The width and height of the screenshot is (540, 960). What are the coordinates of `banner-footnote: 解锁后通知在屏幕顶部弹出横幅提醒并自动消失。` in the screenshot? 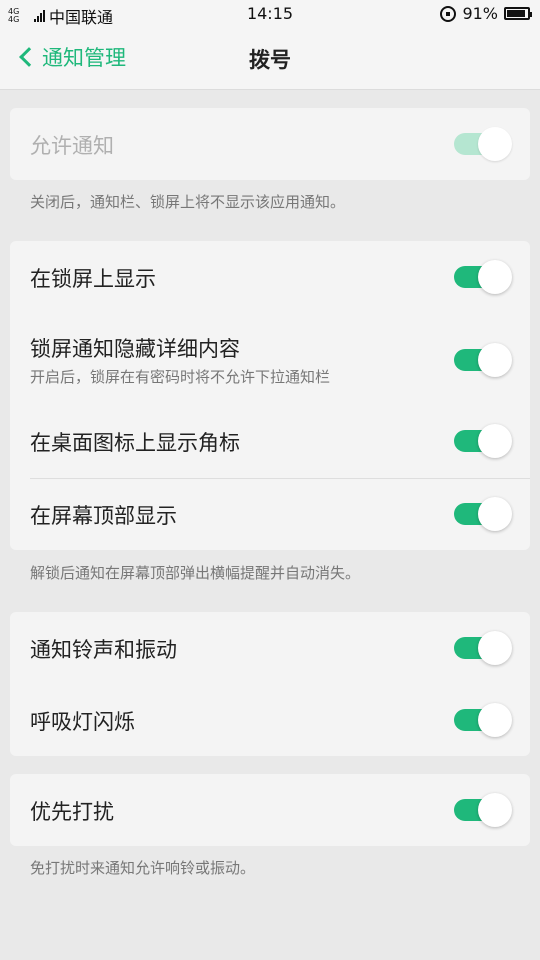 It's located at (195, 573).